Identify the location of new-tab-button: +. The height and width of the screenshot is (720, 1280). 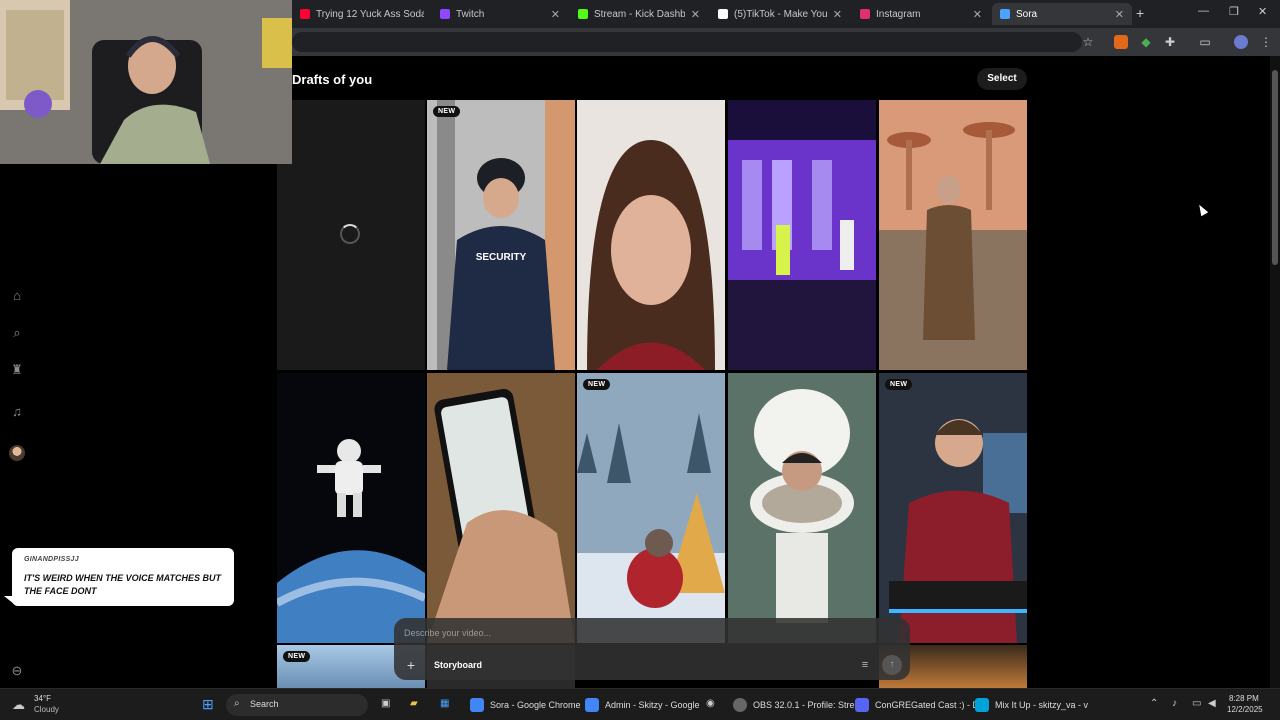
(1140, 13).